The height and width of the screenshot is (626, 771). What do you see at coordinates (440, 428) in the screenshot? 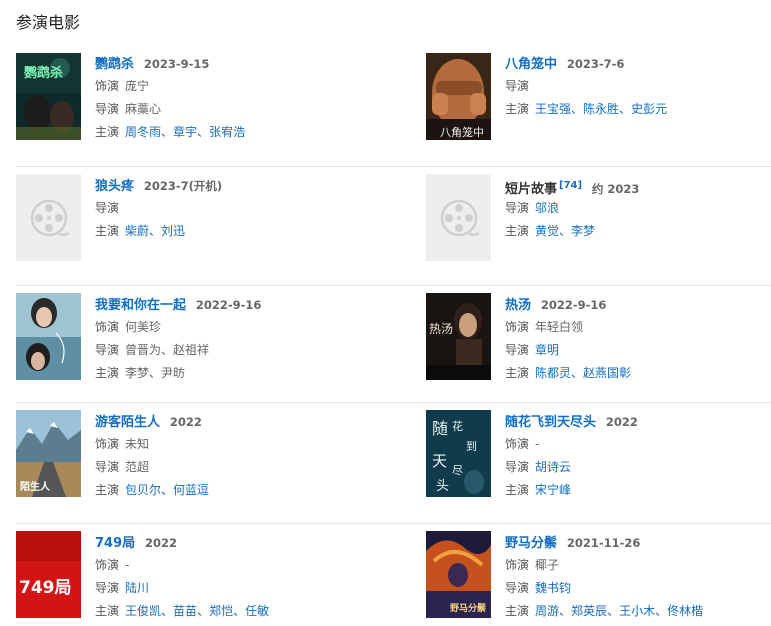
I see `svg-text: 随` at bounding box center [440, 428].